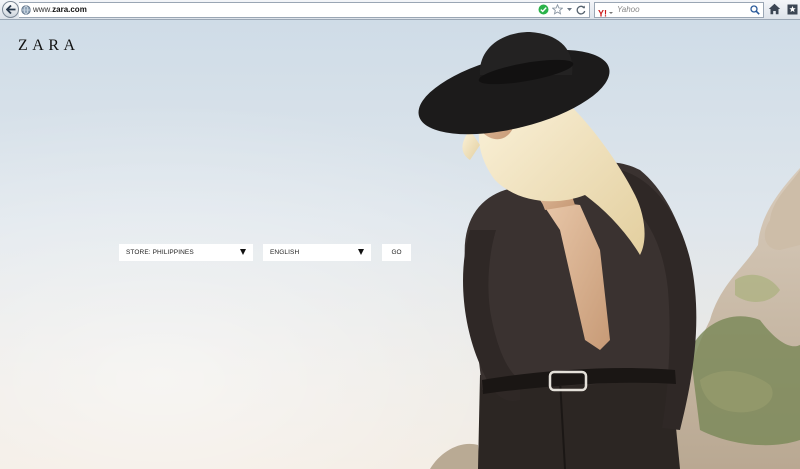 This screenshot has width=800, height=469. I want to click on language-select: ENGLISH, so click(317, 252).